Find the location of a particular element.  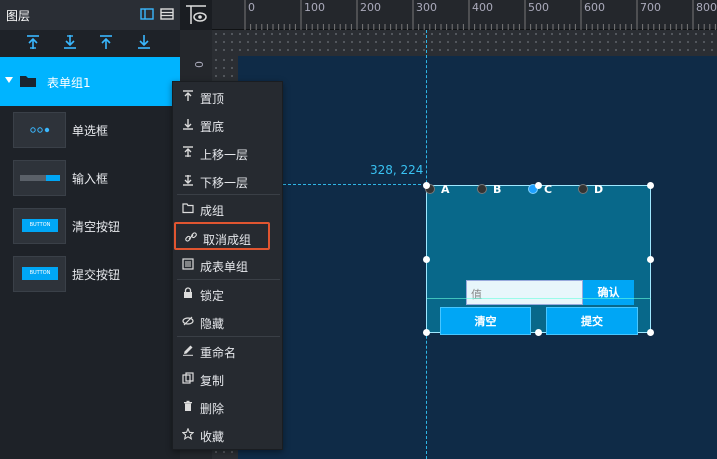

ruler-tick-label: 200 is located at coordinates (370, 7).